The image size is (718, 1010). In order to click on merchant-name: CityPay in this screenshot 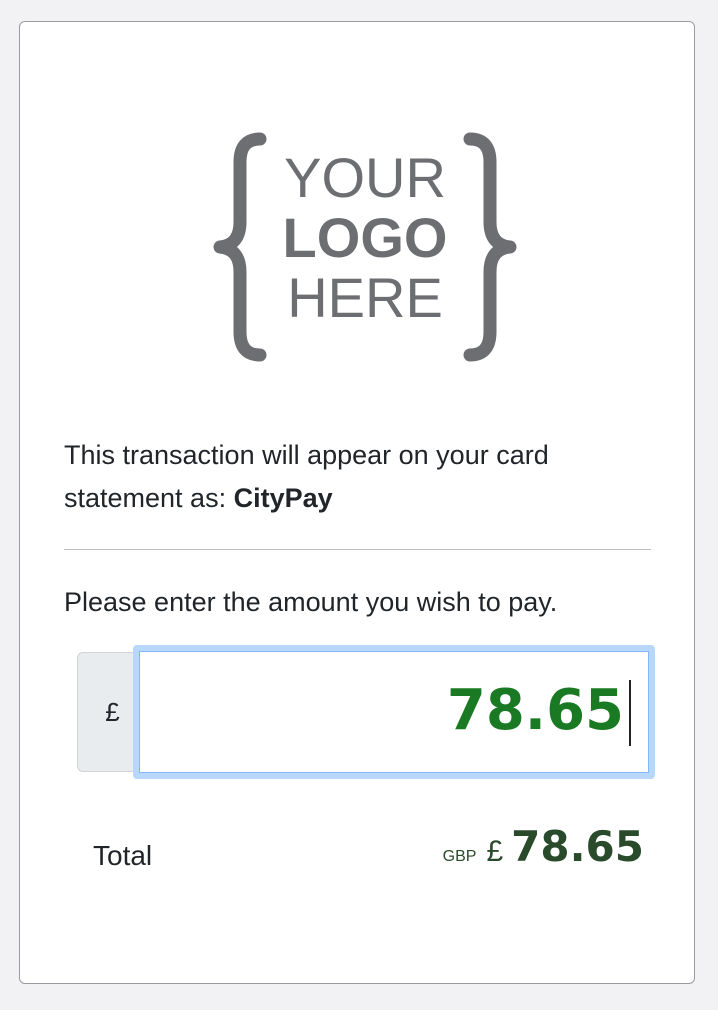, I will do `click(283, 498)`.